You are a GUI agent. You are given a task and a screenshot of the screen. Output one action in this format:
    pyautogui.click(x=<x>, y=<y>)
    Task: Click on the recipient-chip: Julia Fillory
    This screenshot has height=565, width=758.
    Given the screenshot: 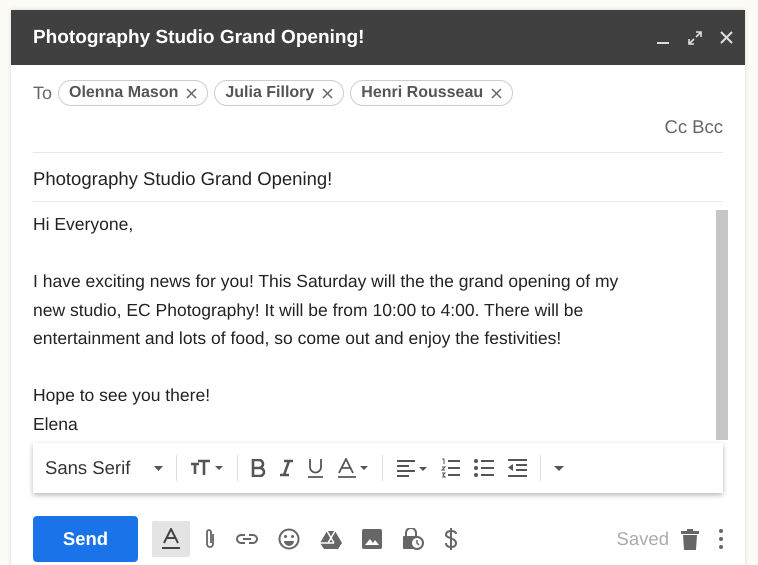 What is the action you would take?
    pyautogui.click(x=279, y=93)
    